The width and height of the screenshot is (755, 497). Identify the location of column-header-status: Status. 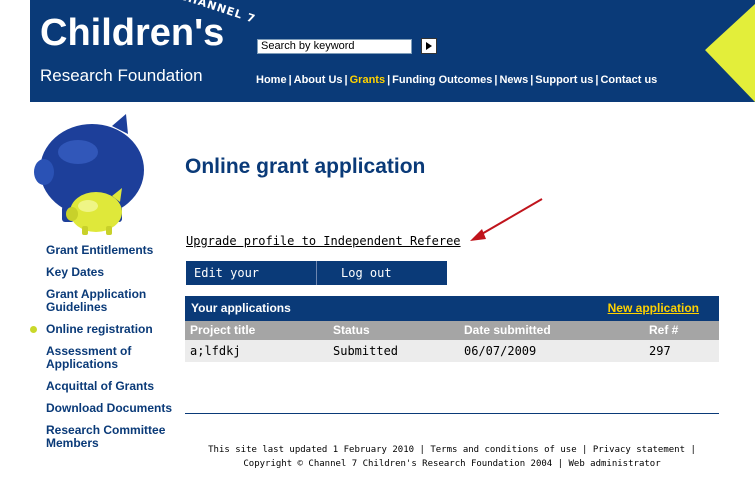
(351, 330).